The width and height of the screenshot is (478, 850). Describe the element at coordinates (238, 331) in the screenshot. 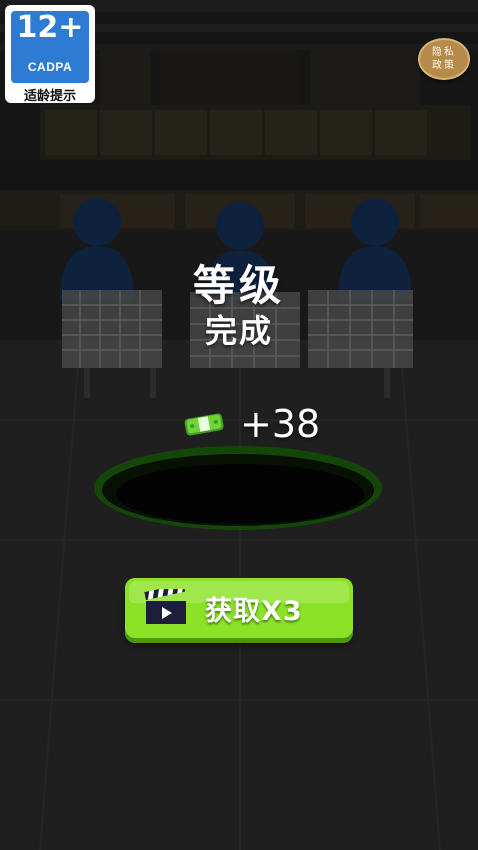

I see `level-complete-text: 完成` at that location.